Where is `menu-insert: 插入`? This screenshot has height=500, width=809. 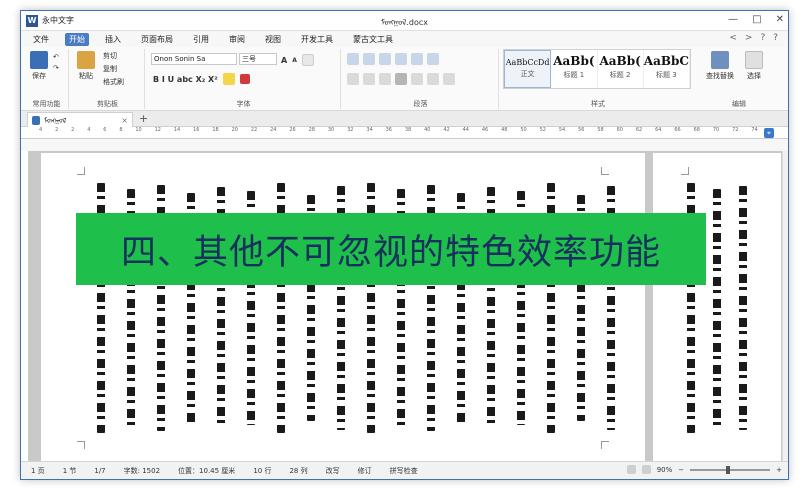 menu-insert: 插入 is located at coordinates (113, 39).